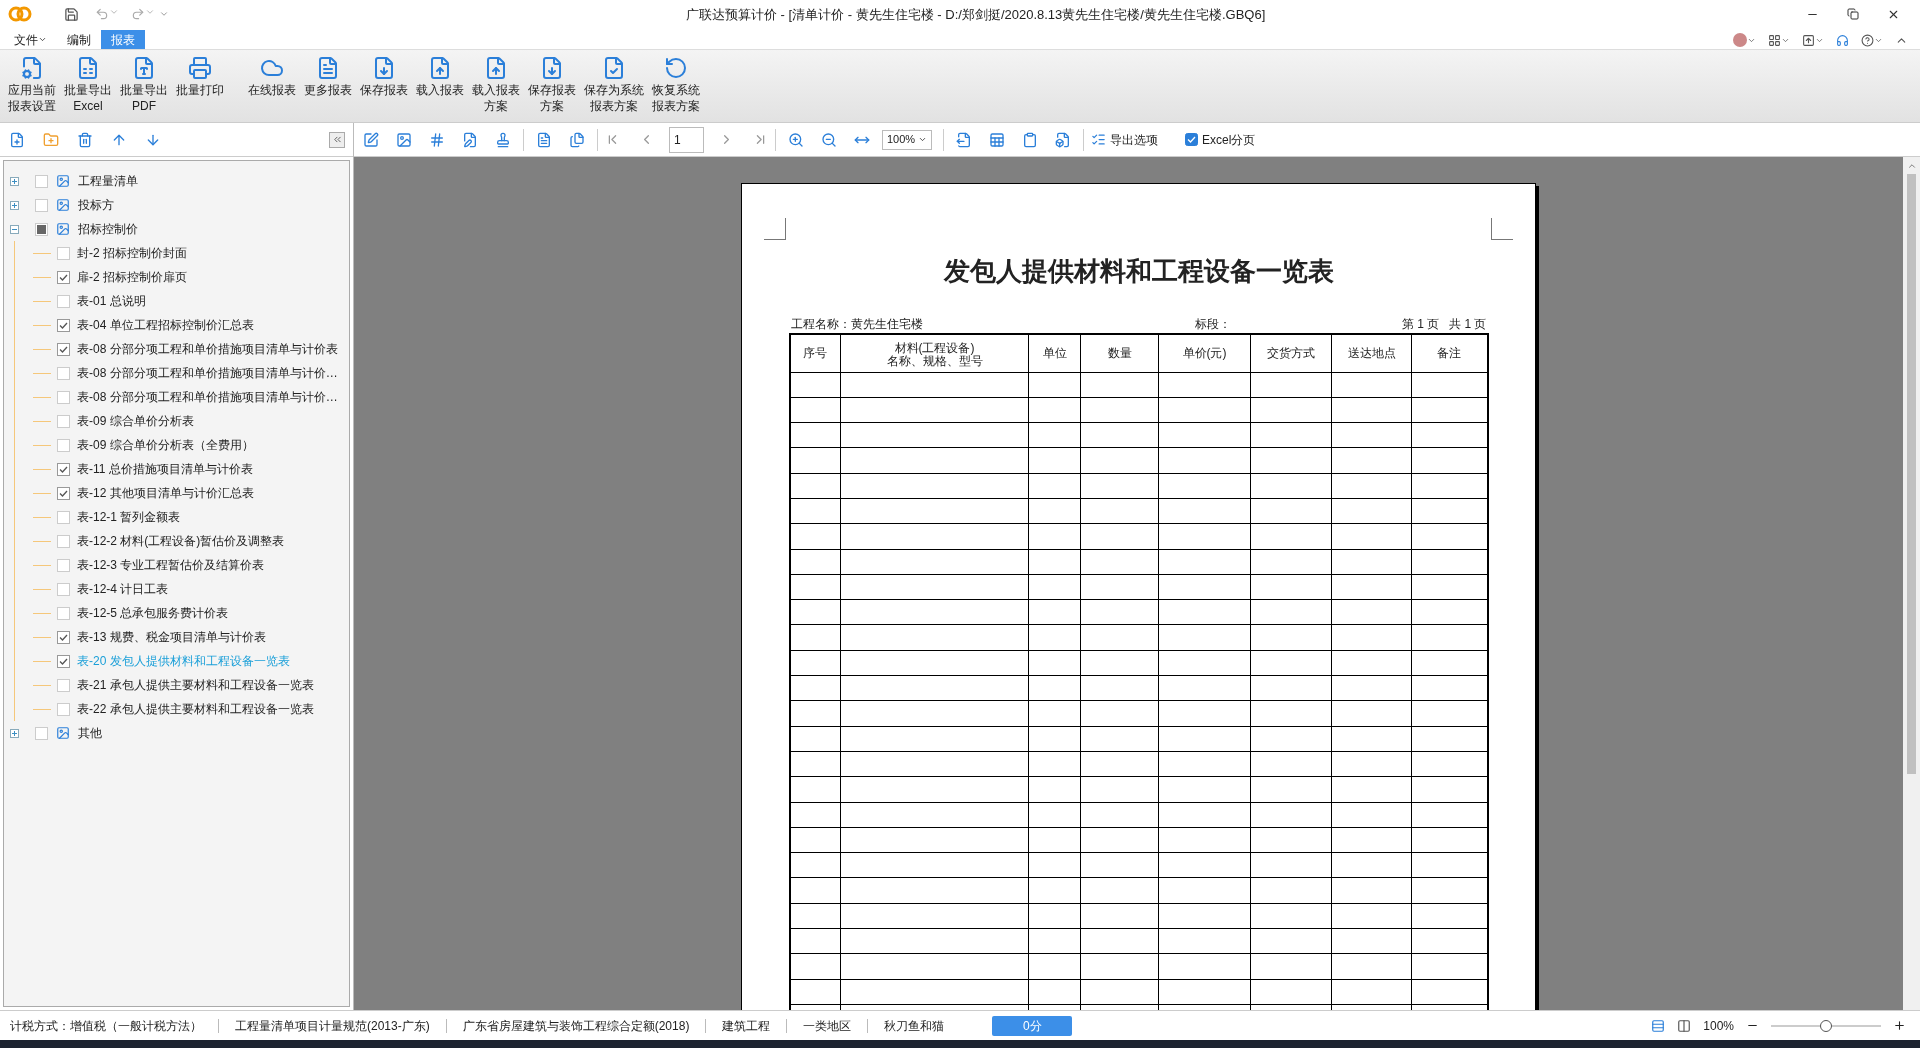  I want to click on headset-icon, so click(1842, 40).